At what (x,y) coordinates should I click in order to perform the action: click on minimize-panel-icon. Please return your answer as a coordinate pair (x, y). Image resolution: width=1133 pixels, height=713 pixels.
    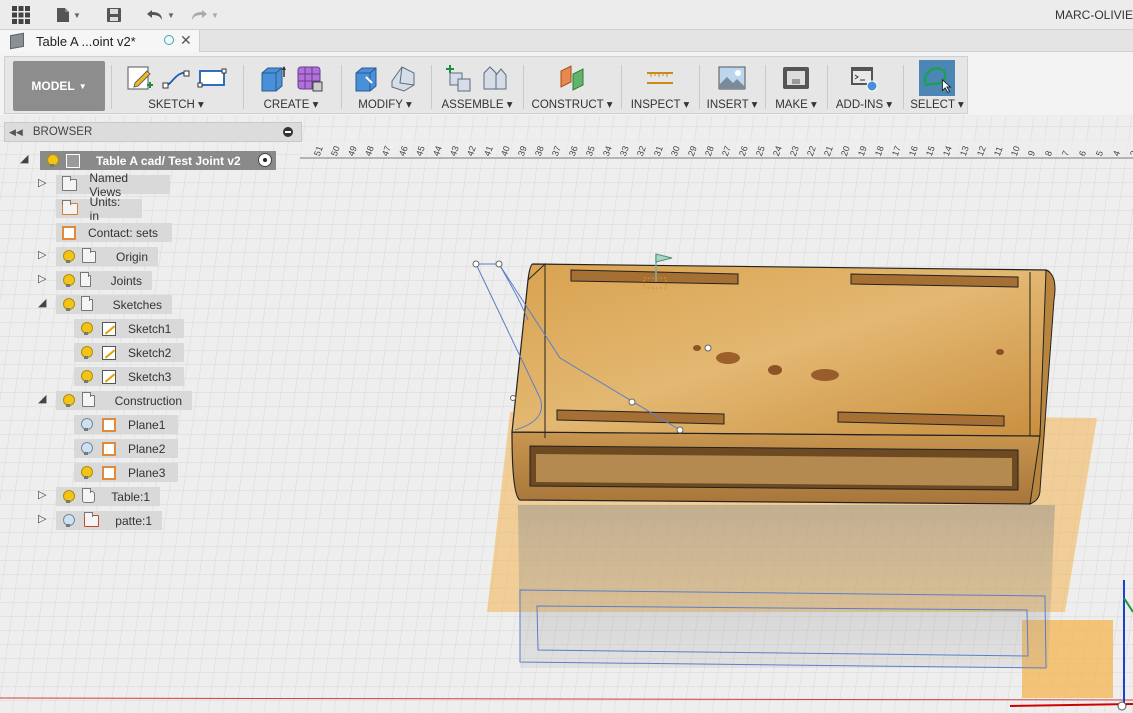
    Looking at the image, I should click on (288, 132).